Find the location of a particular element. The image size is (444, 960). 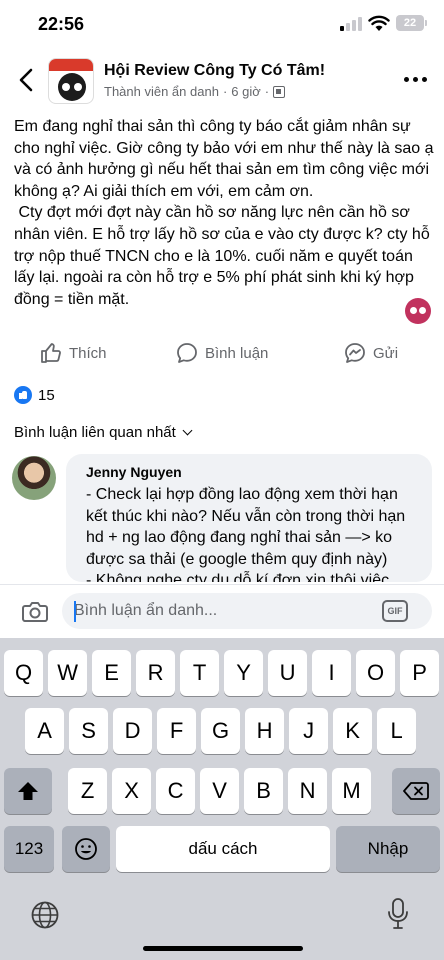

space-key: dấu cách is located at coordinates (223, 849).